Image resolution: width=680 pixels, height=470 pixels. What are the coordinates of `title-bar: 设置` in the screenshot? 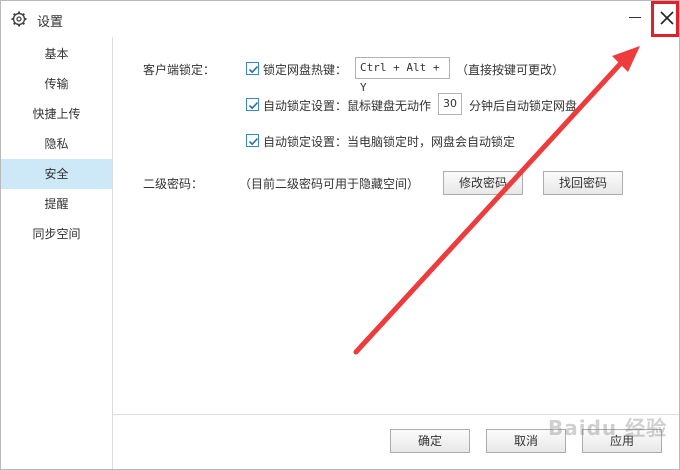 It's located at (340, 19).